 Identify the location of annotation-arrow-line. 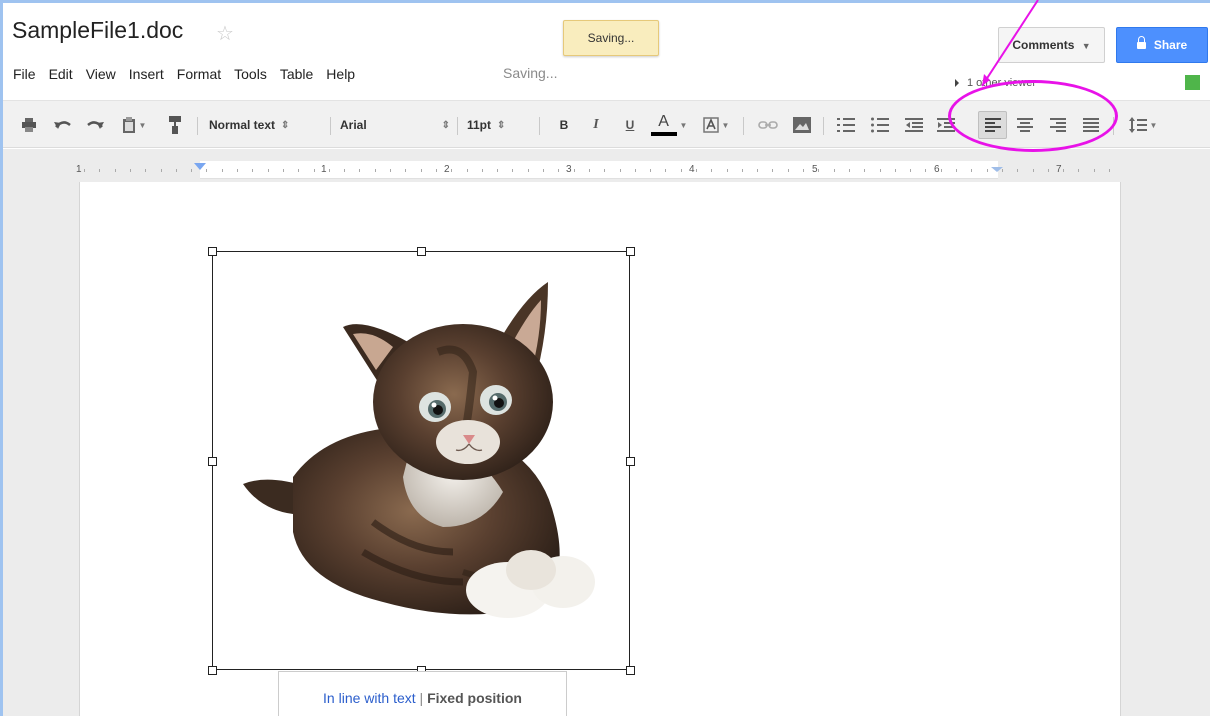
(1010, 43).